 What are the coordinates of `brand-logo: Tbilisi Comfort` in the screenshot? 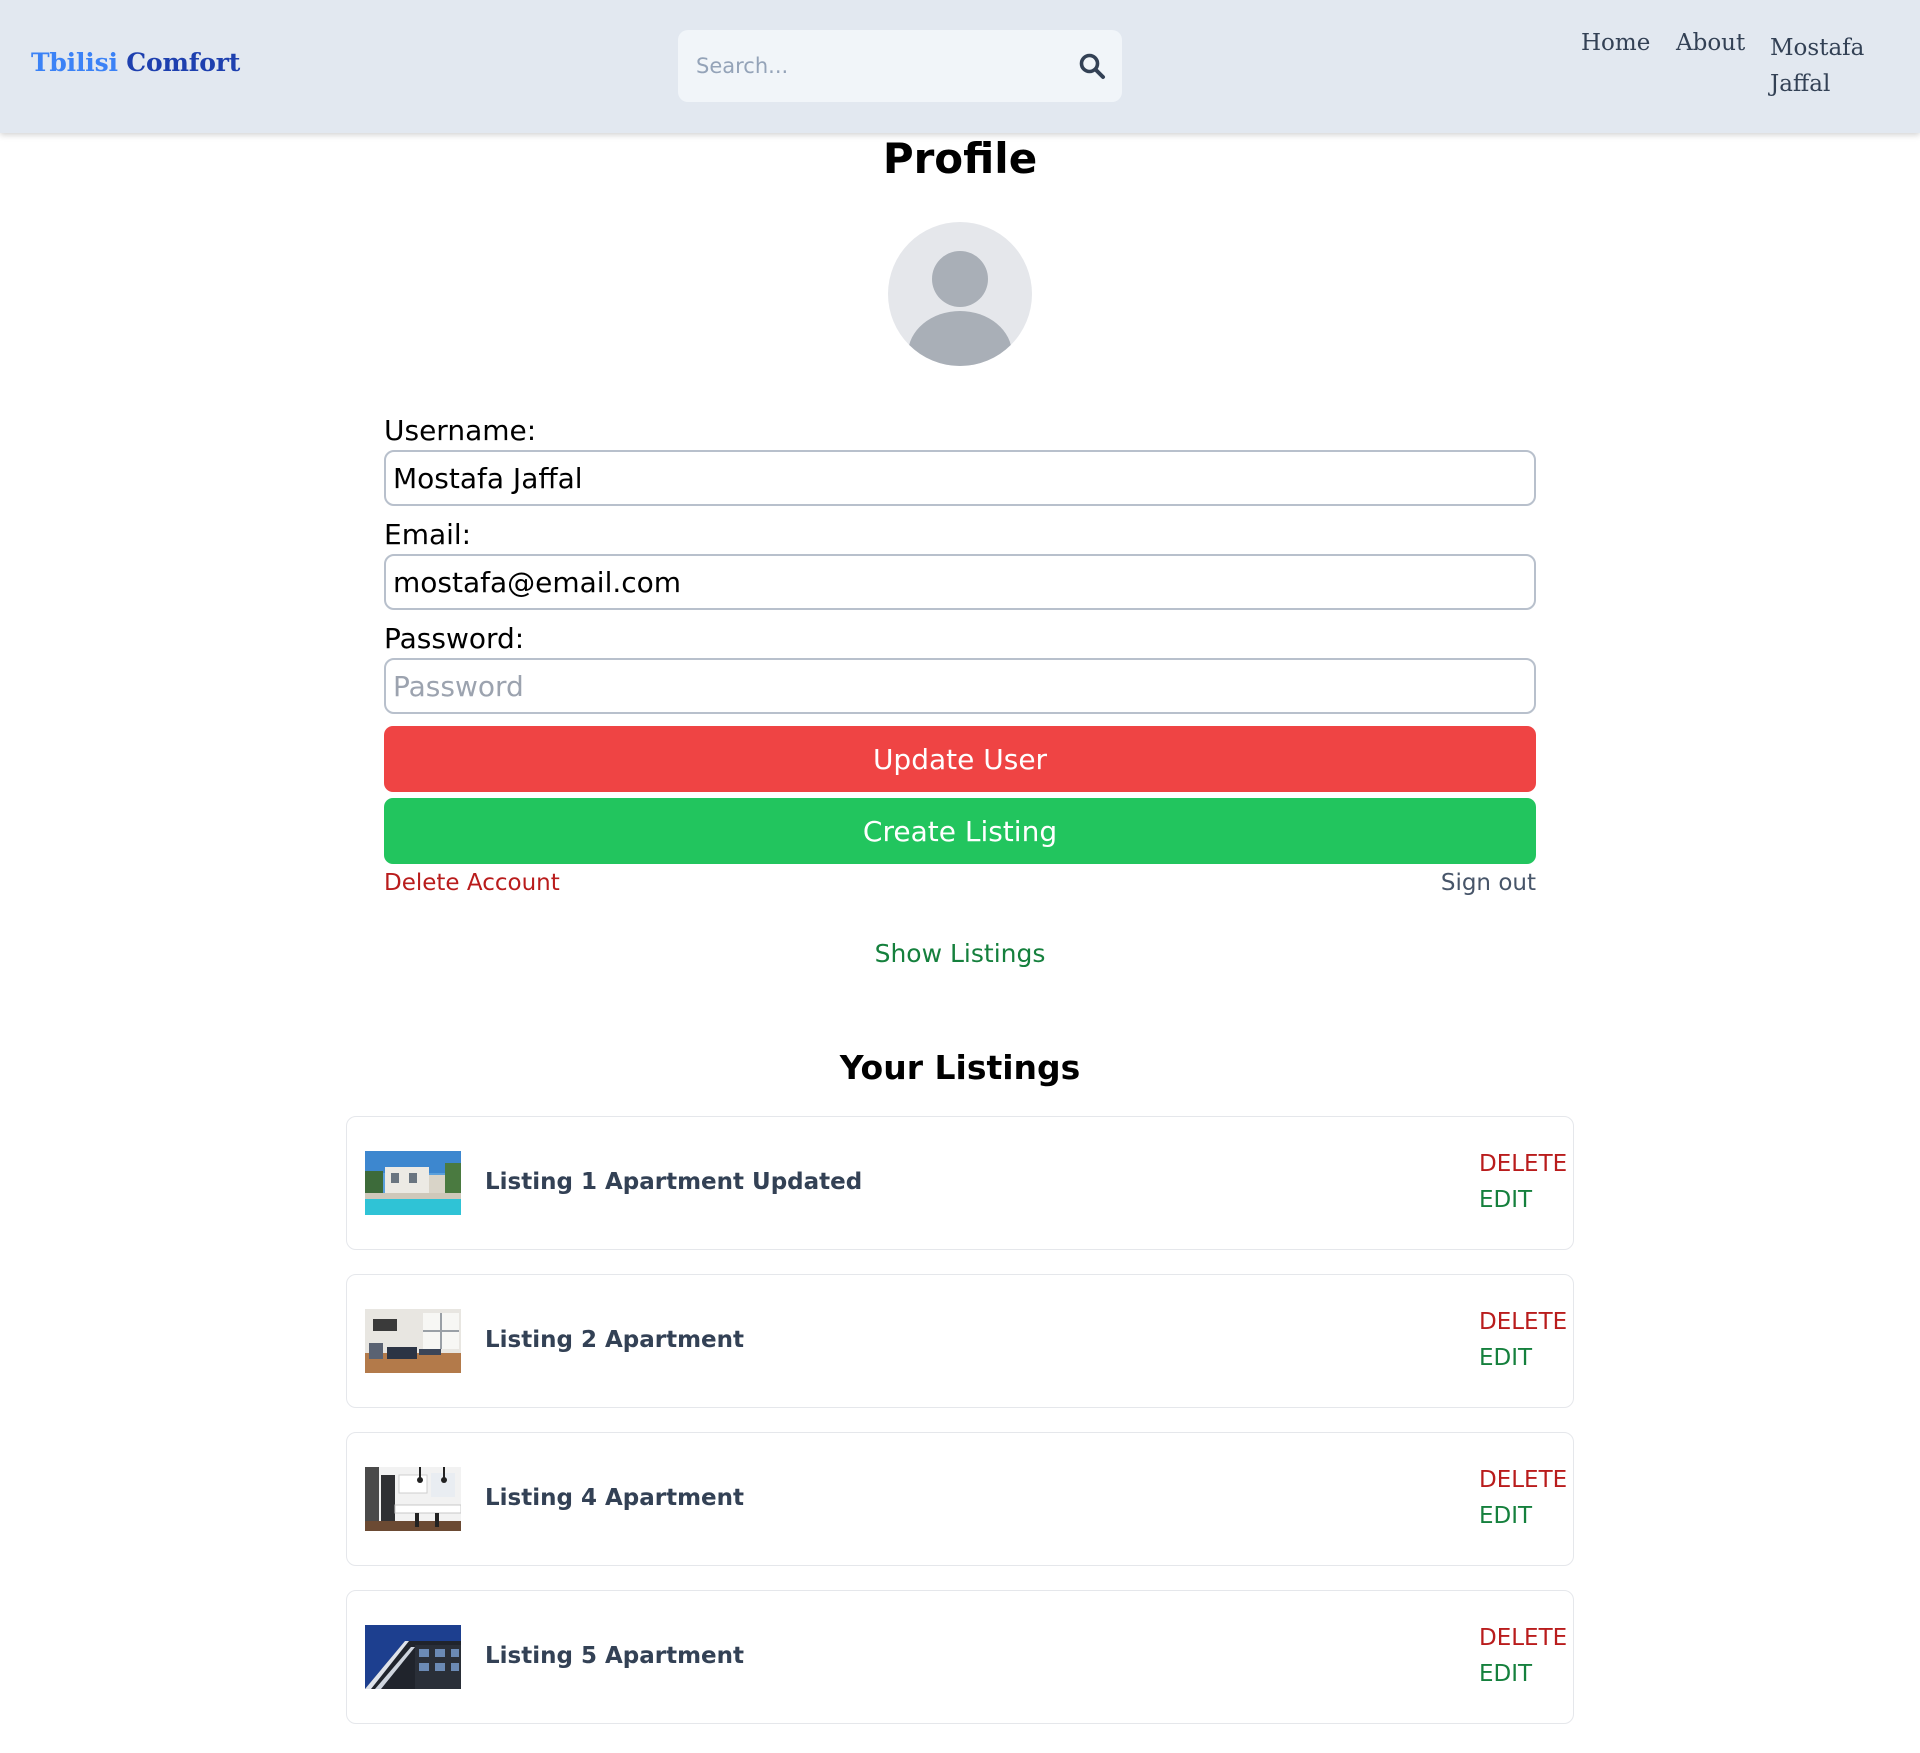 It's located at (135, 62).